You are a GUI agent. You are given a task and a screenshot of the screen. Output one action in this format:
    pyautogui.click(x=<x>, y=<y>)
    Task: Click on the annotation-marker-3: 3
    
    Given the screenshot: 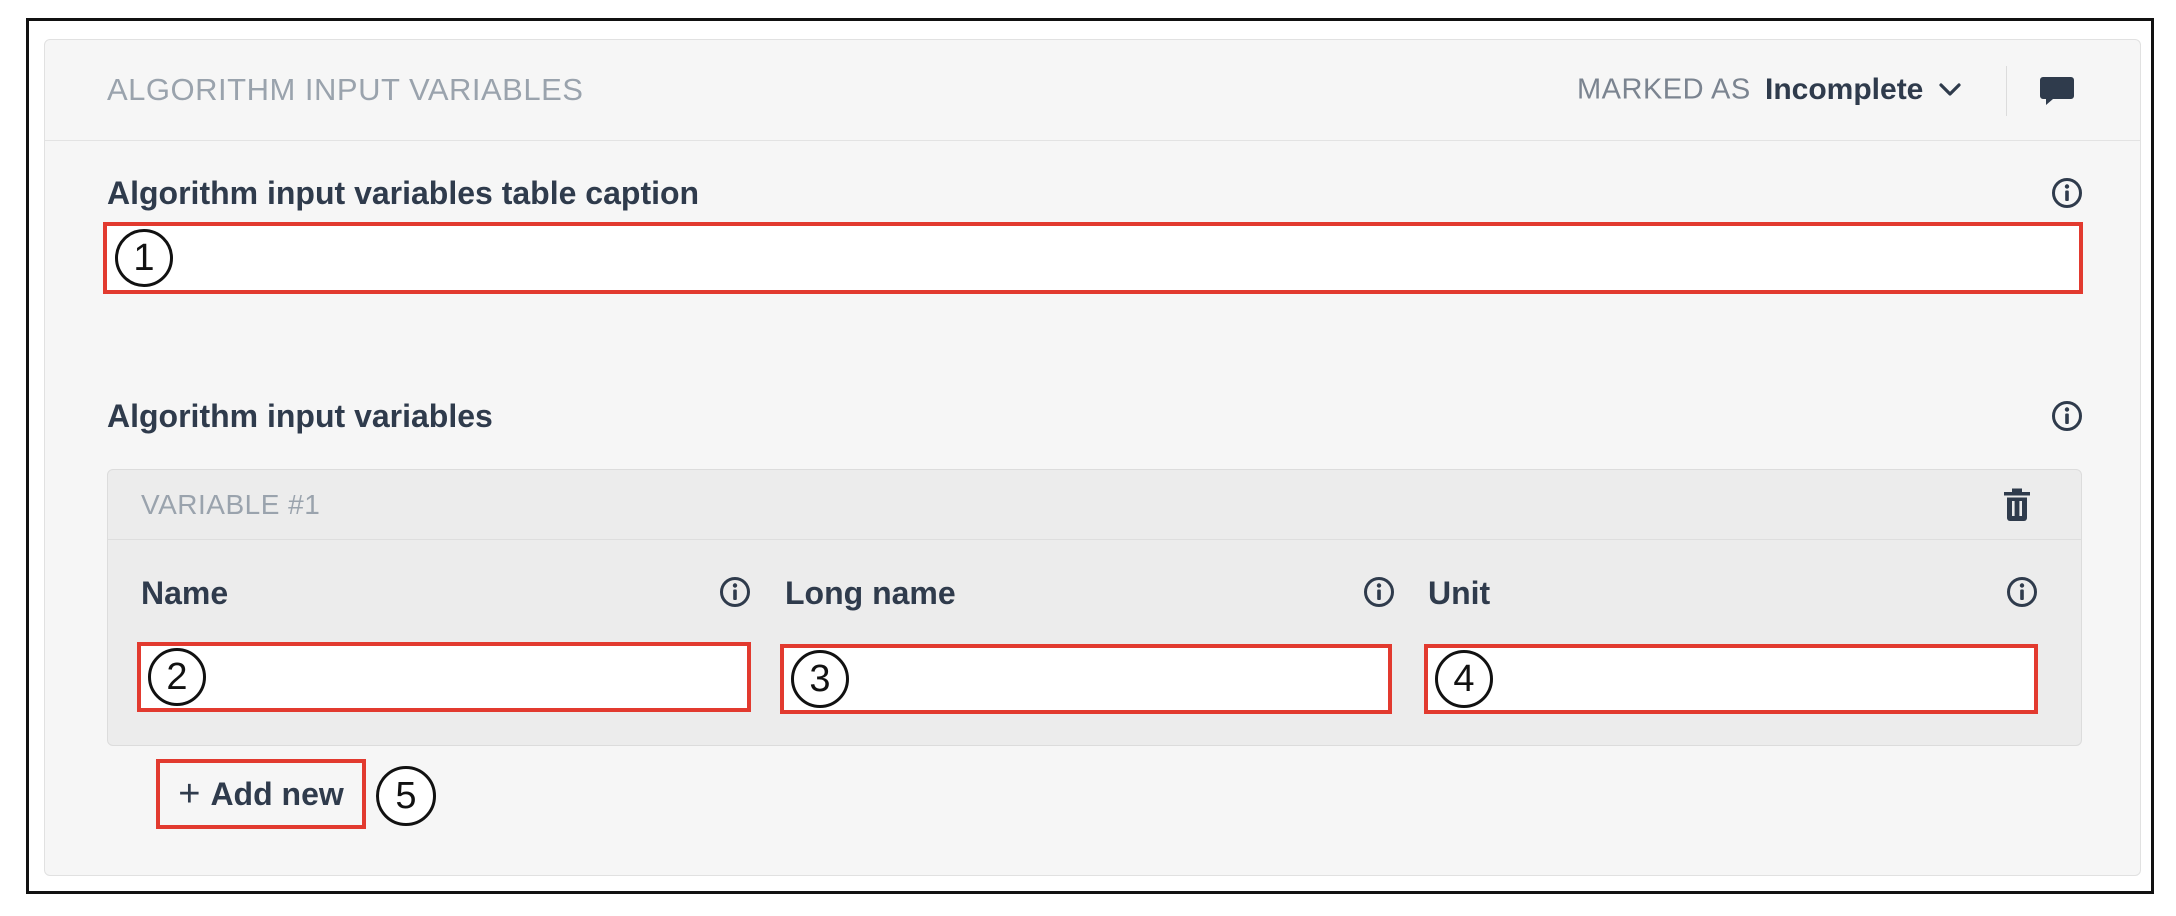 What is the action you would take?
    pyautogui.click(x=820, y=679)
    